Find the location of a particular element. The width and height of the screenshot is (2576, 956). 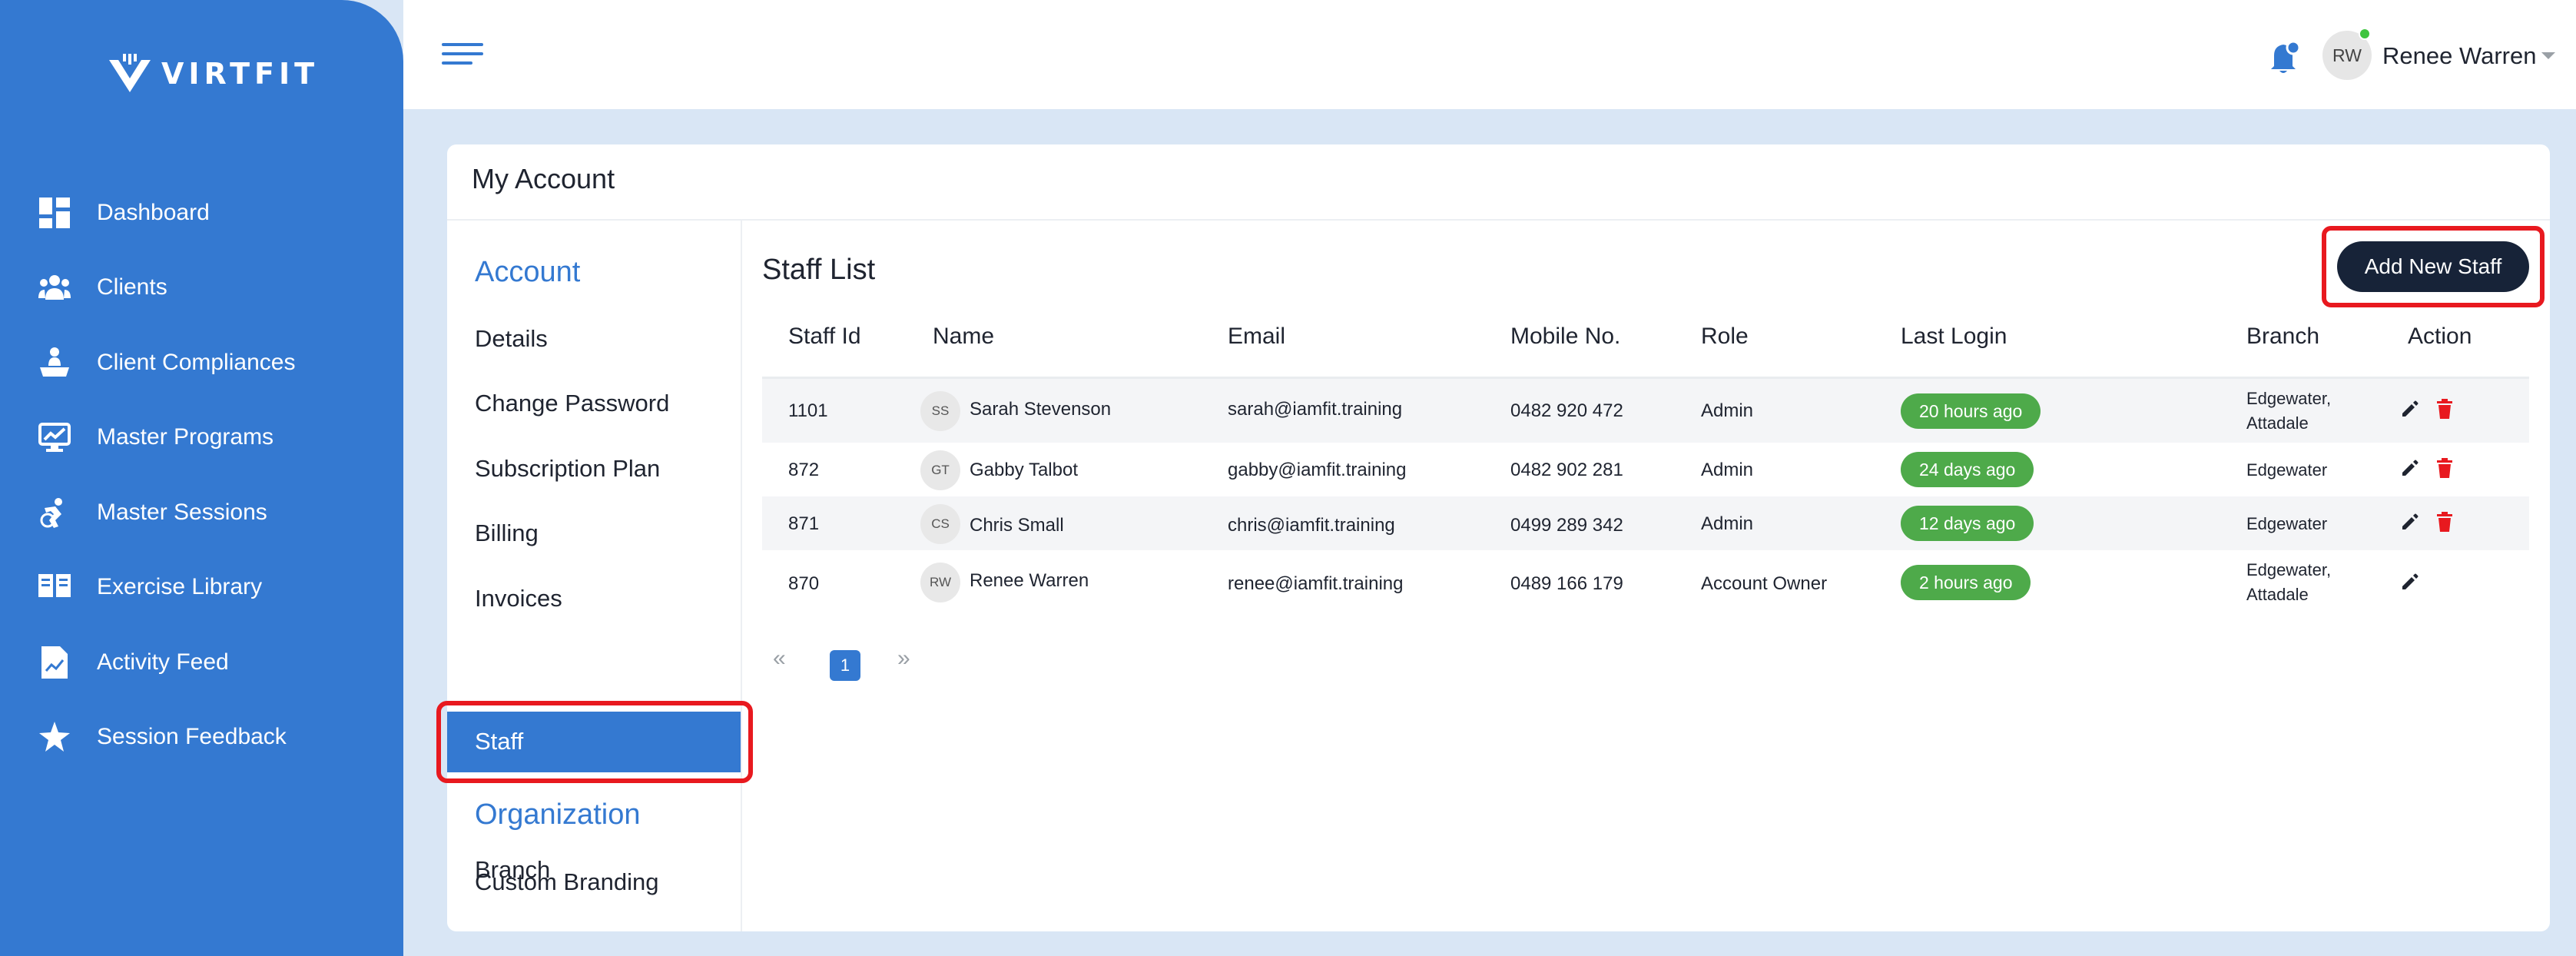

menu-toggle-icon is located at coordinates (462, 54).